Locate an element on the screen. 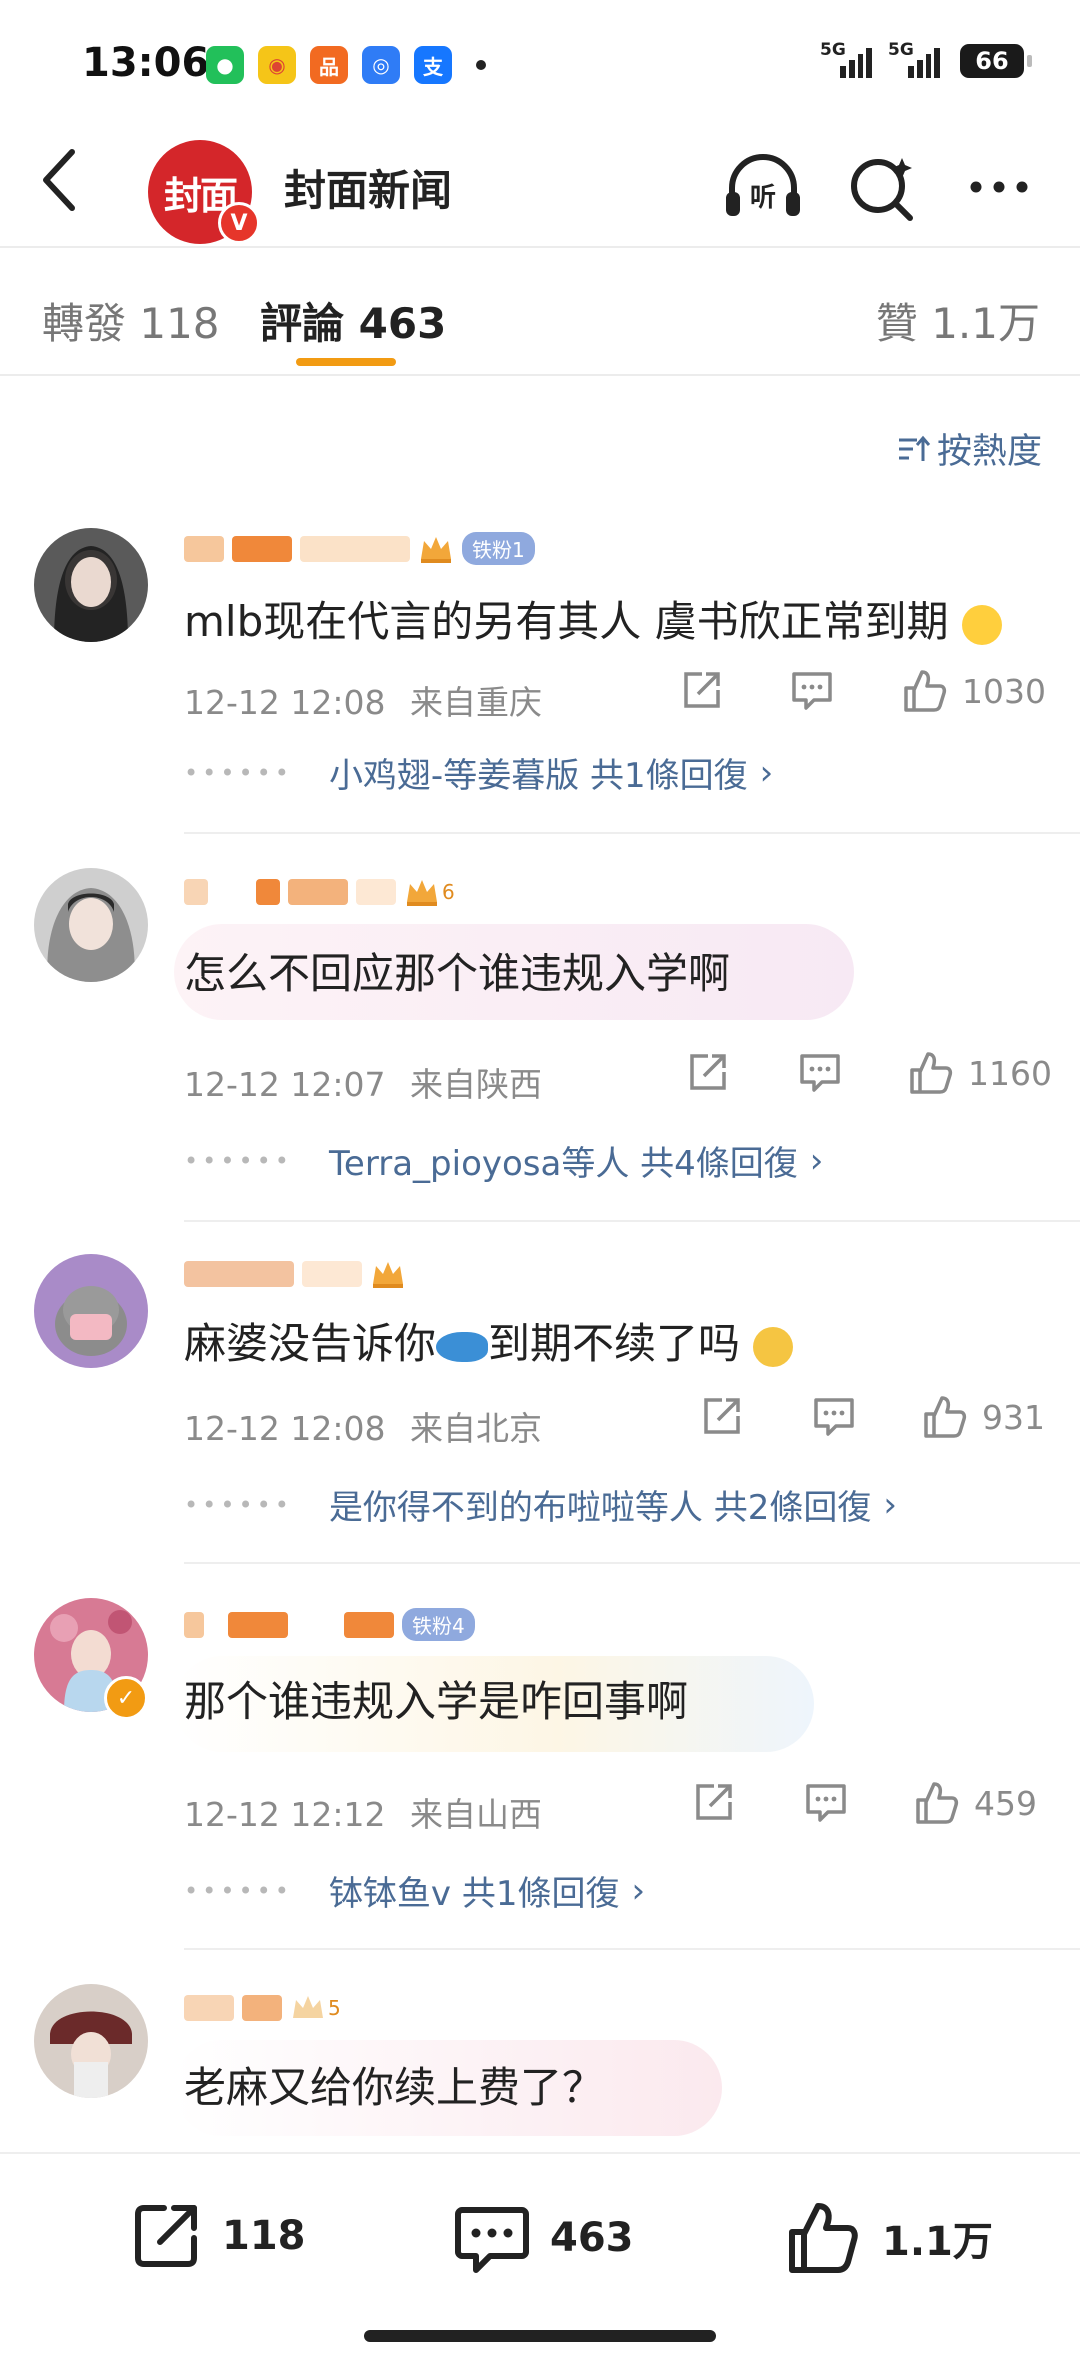 The image size is (1080, 2364). reply-summary-link: •••••• 钵钵鱼v 共1條回復 › is located at coordinates (414, 1890).